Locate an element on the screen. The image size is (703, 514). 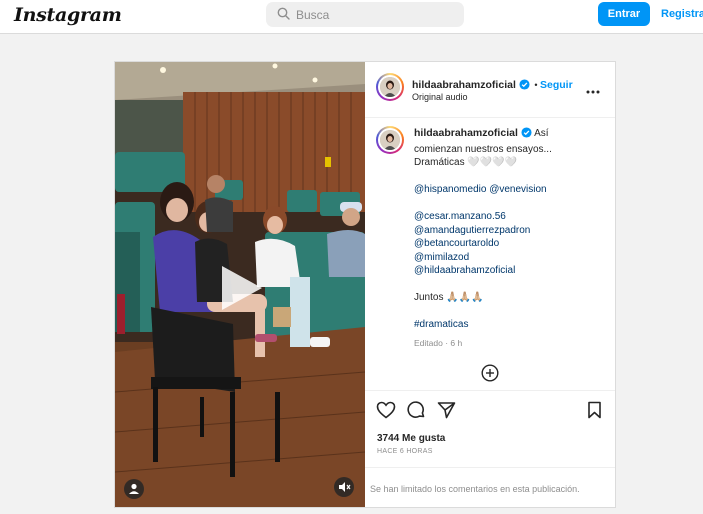
post-username: hildaabrahamzoficial is located at coordinates (464, 85).